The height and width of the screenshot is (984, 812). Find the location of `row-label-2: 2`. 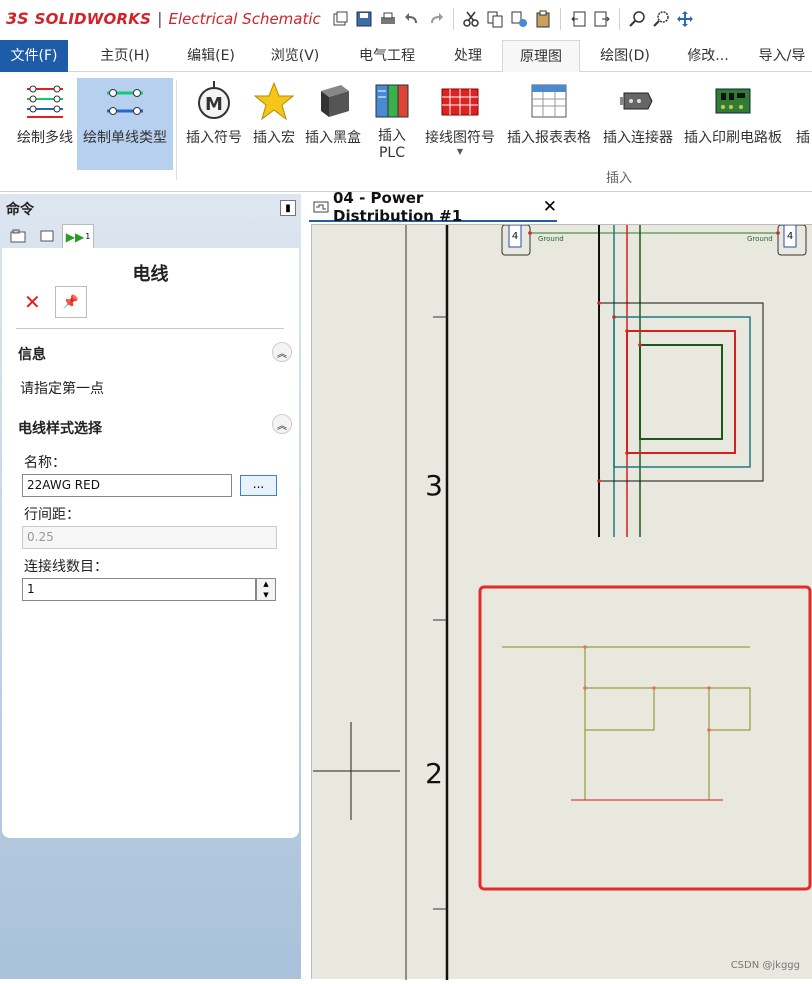

row-label-2: 2 is located at coordinates (434, 773).